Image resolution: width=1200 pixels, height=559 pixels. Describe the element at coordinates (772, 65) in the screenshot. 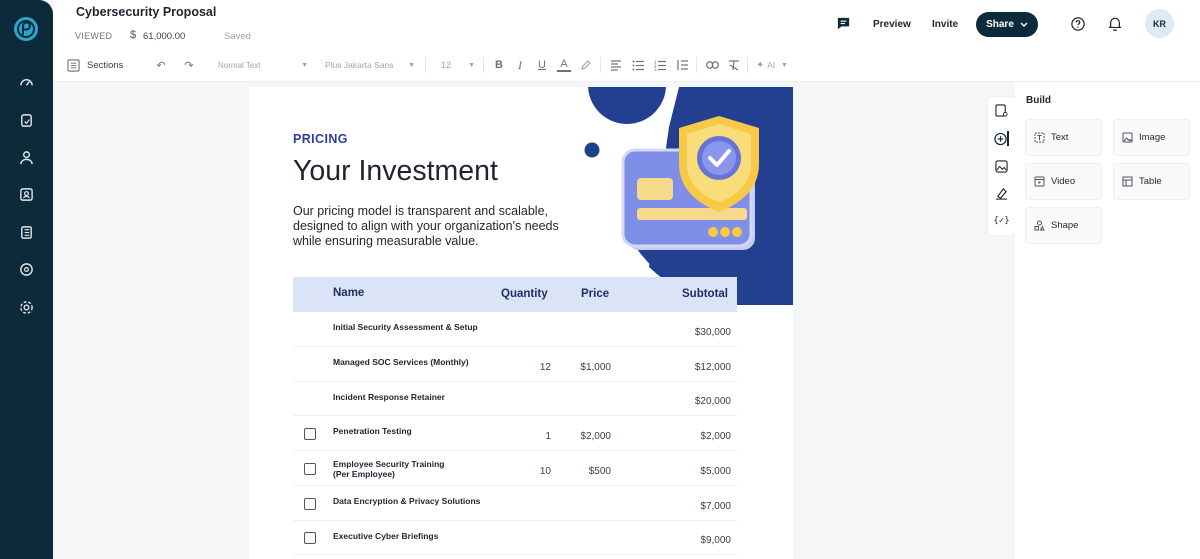

I see `ai-assistant-button: ✦ AI ▼` at that location.